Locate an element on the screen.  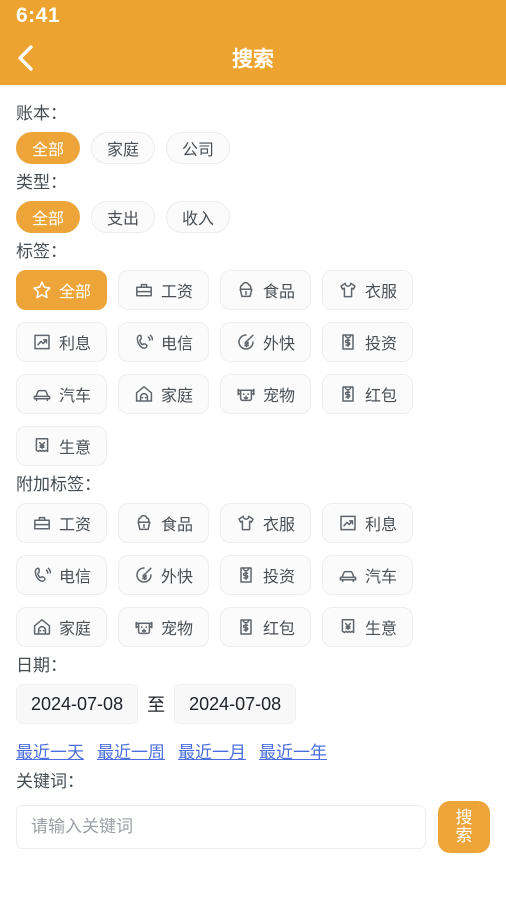
star-icon is located at coordinates (42, 290).